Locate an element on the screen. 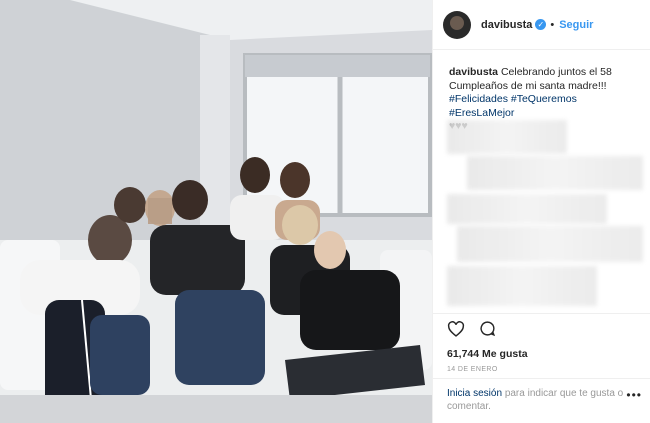 This screenshot has width=650, height=423. follow-button: Seguir is located at coordinates (576, 25).